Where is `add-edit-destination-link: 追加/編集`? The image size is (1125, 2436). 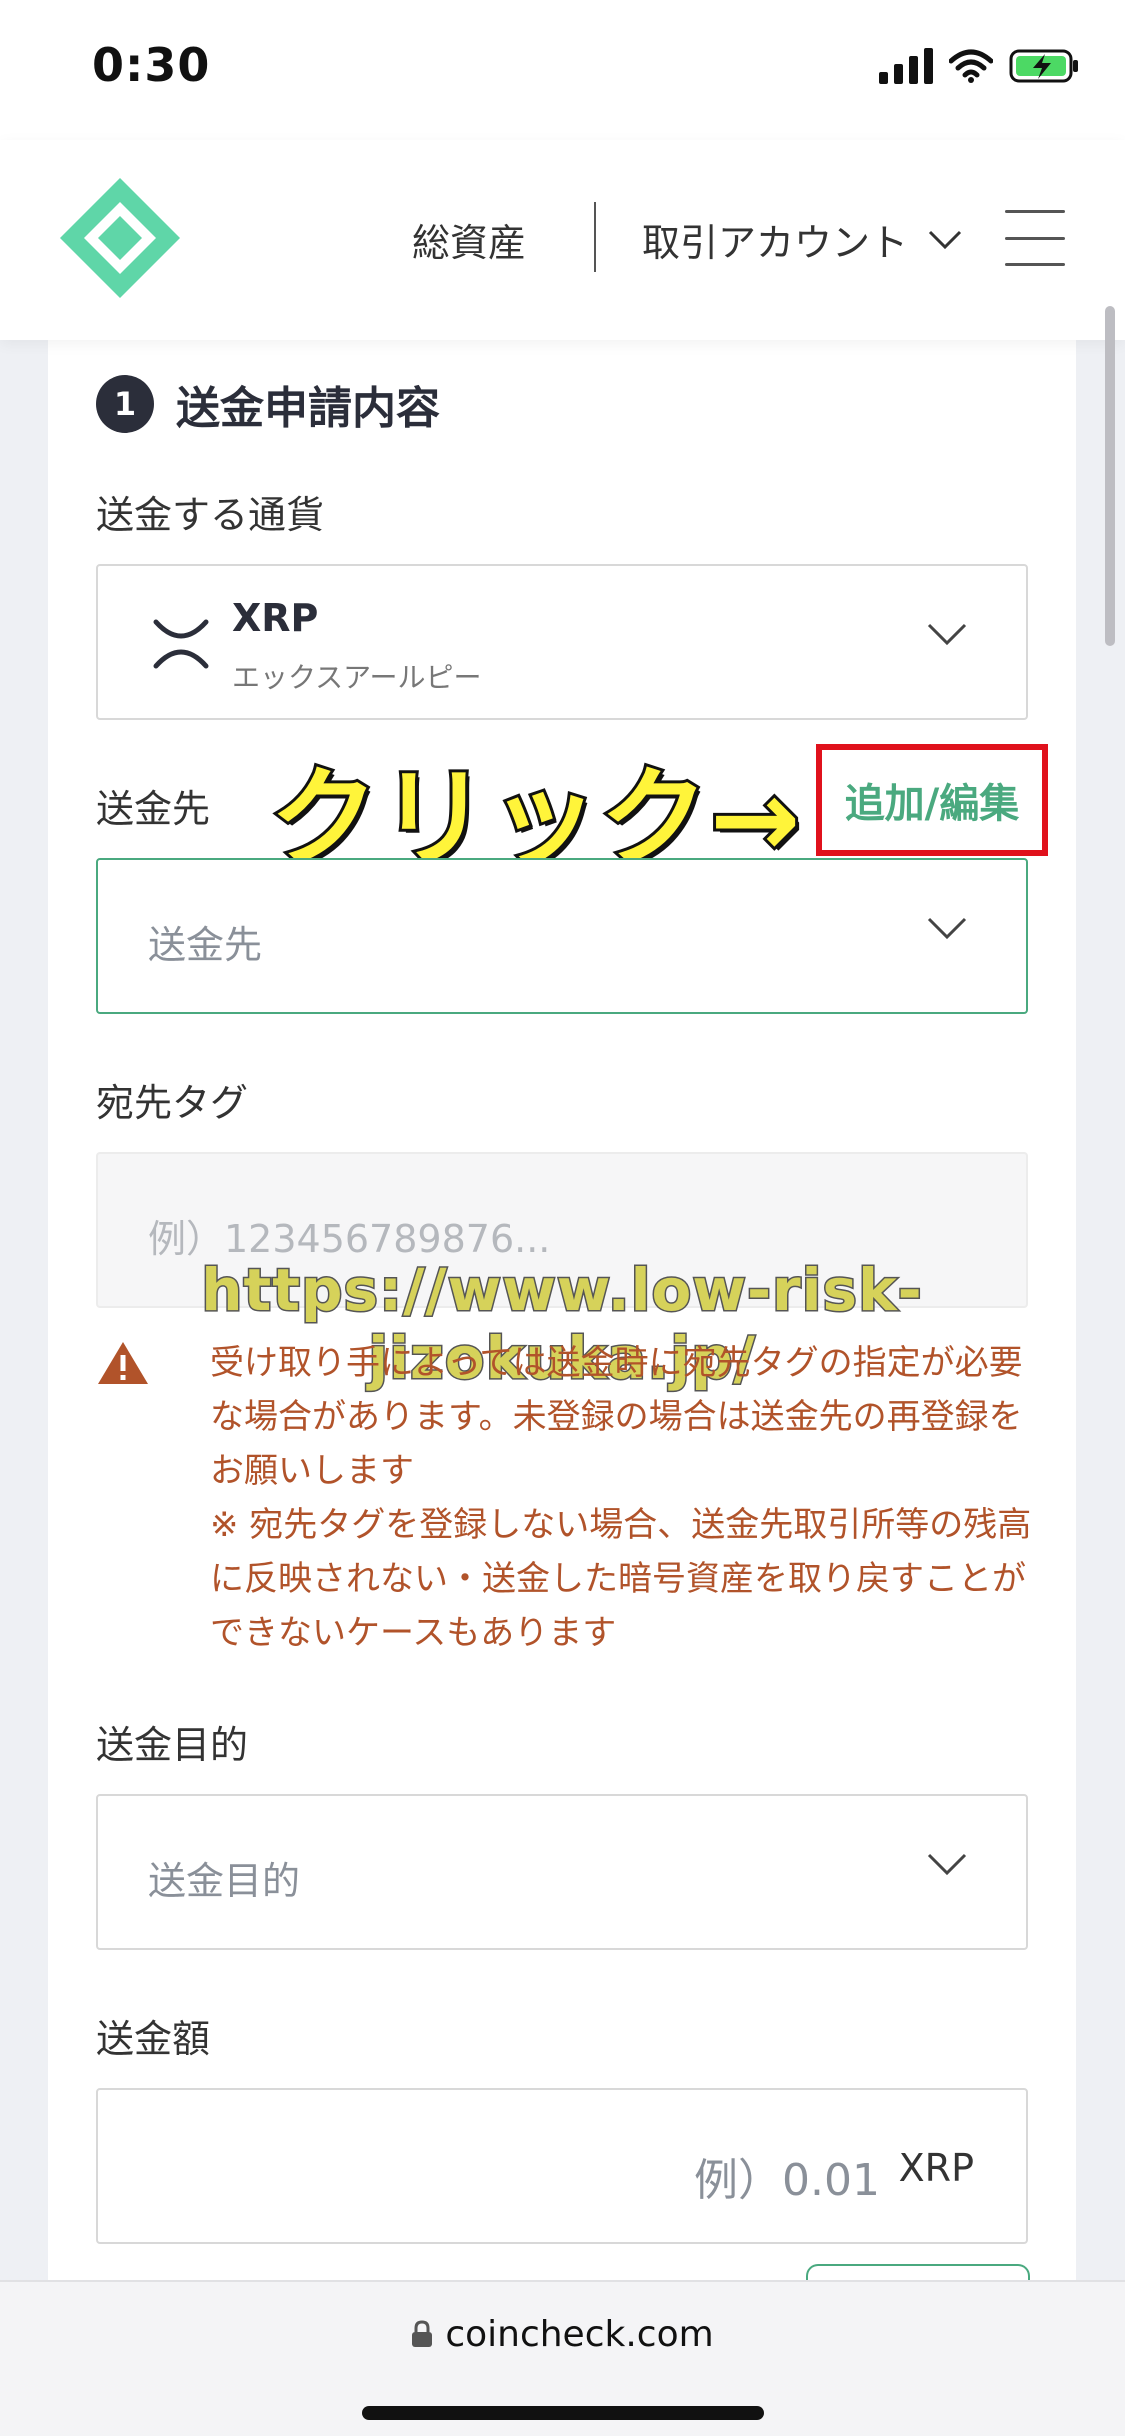 add-edit-destination-link: 追加/編集 is located at coordinates (932, 800).